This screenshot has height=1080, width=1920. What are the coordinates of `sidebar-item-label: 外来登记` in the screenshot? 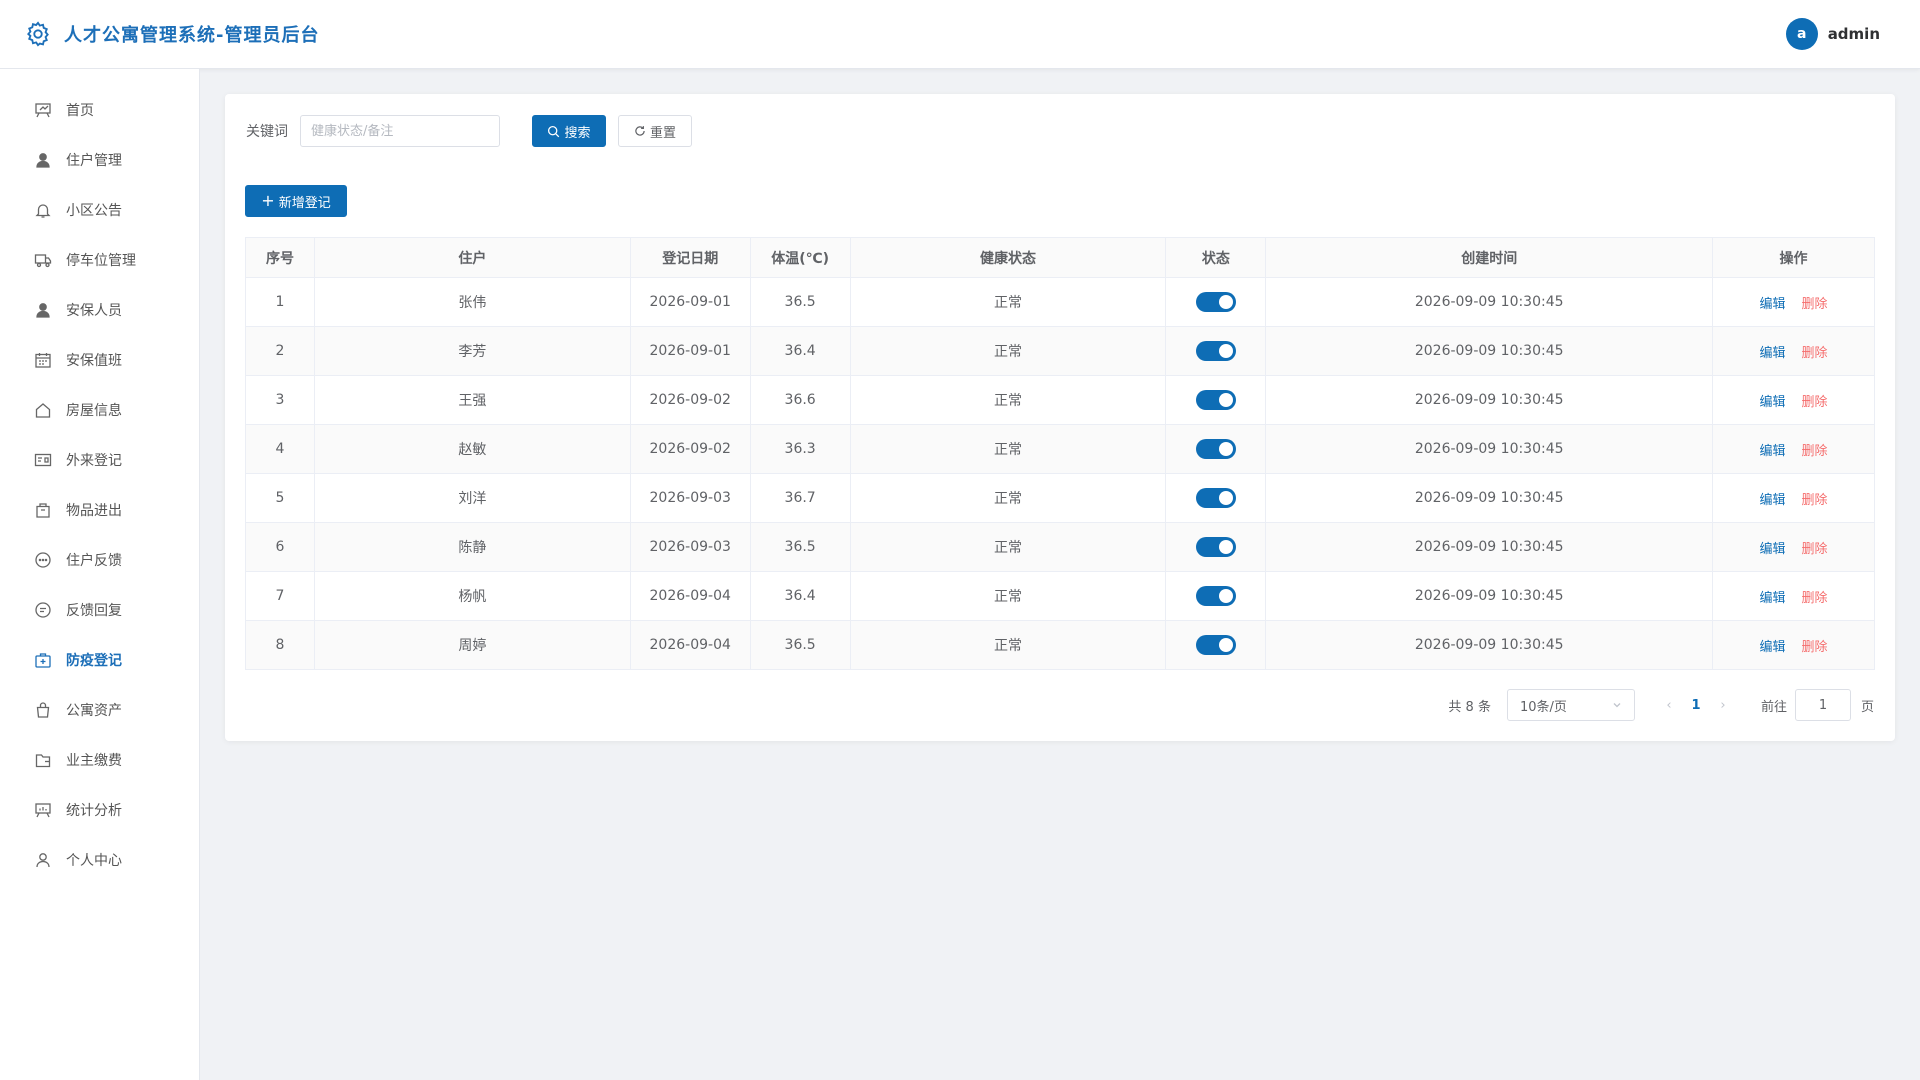 It's located at (94, 461).